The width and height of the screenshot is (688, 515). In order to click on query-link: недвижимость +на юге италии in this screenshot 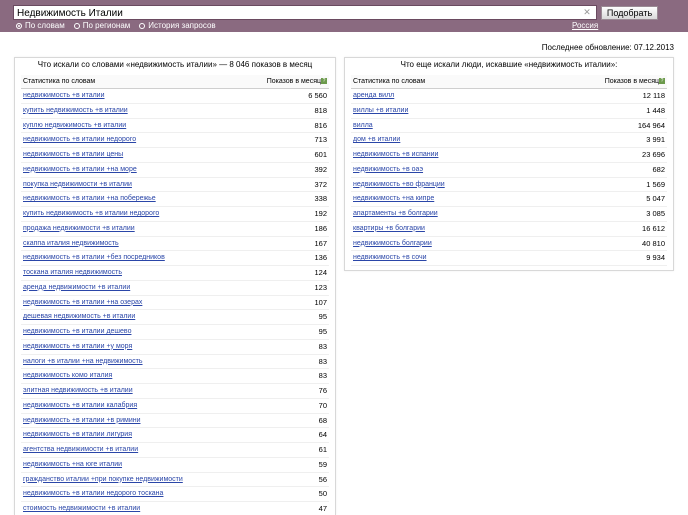, I will do `click(72, 465)`.